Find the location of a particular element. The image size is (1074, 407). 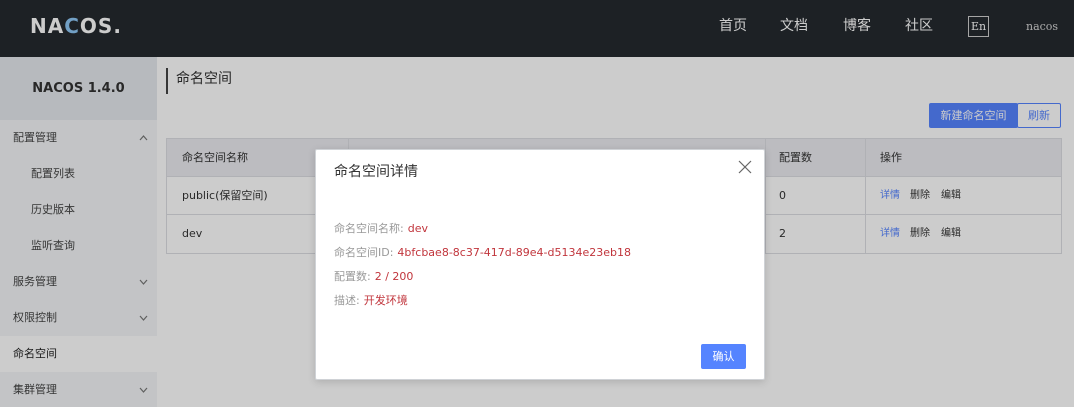

detail-field-config-count: 配置数: 2 / 200 is located at coordinates (373, 276).